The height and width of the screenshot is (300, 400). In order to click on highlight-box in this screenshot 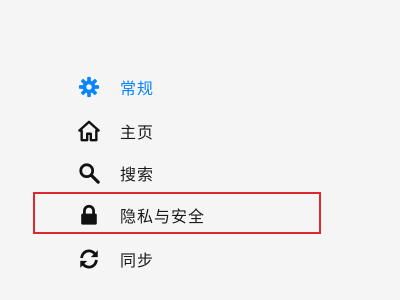, I will do `click(177, 213)`.